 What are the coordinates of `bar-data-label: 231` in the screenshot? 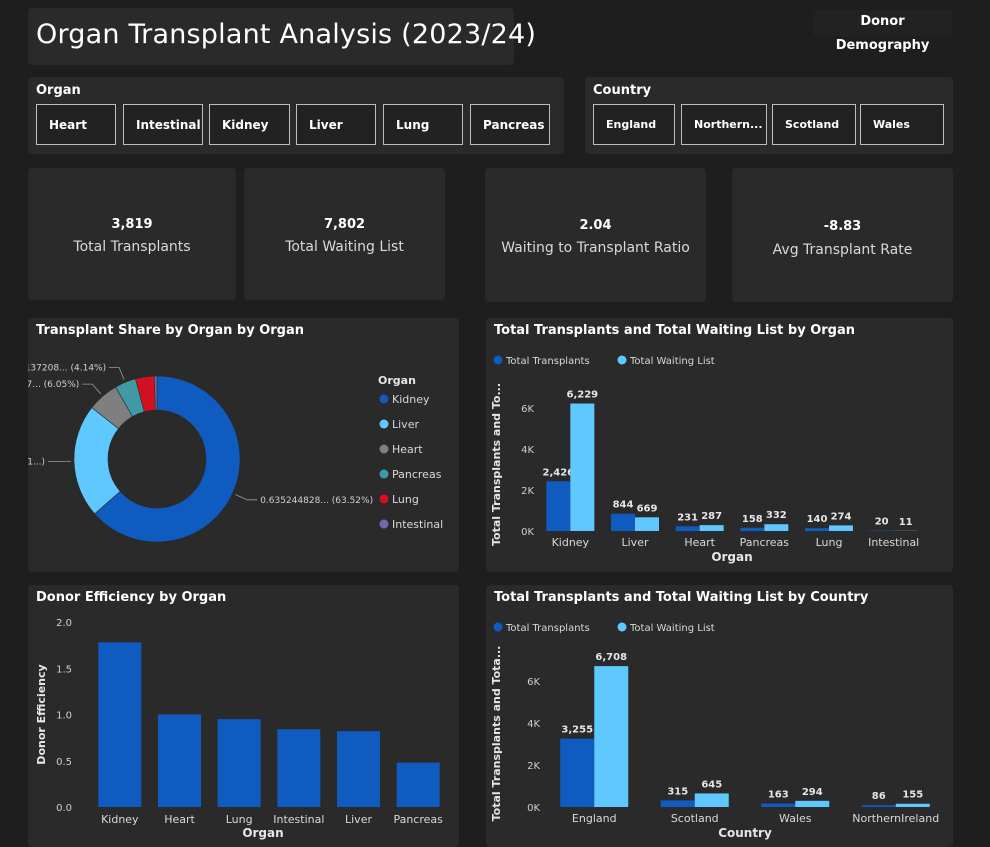 It's located at (687, 517).